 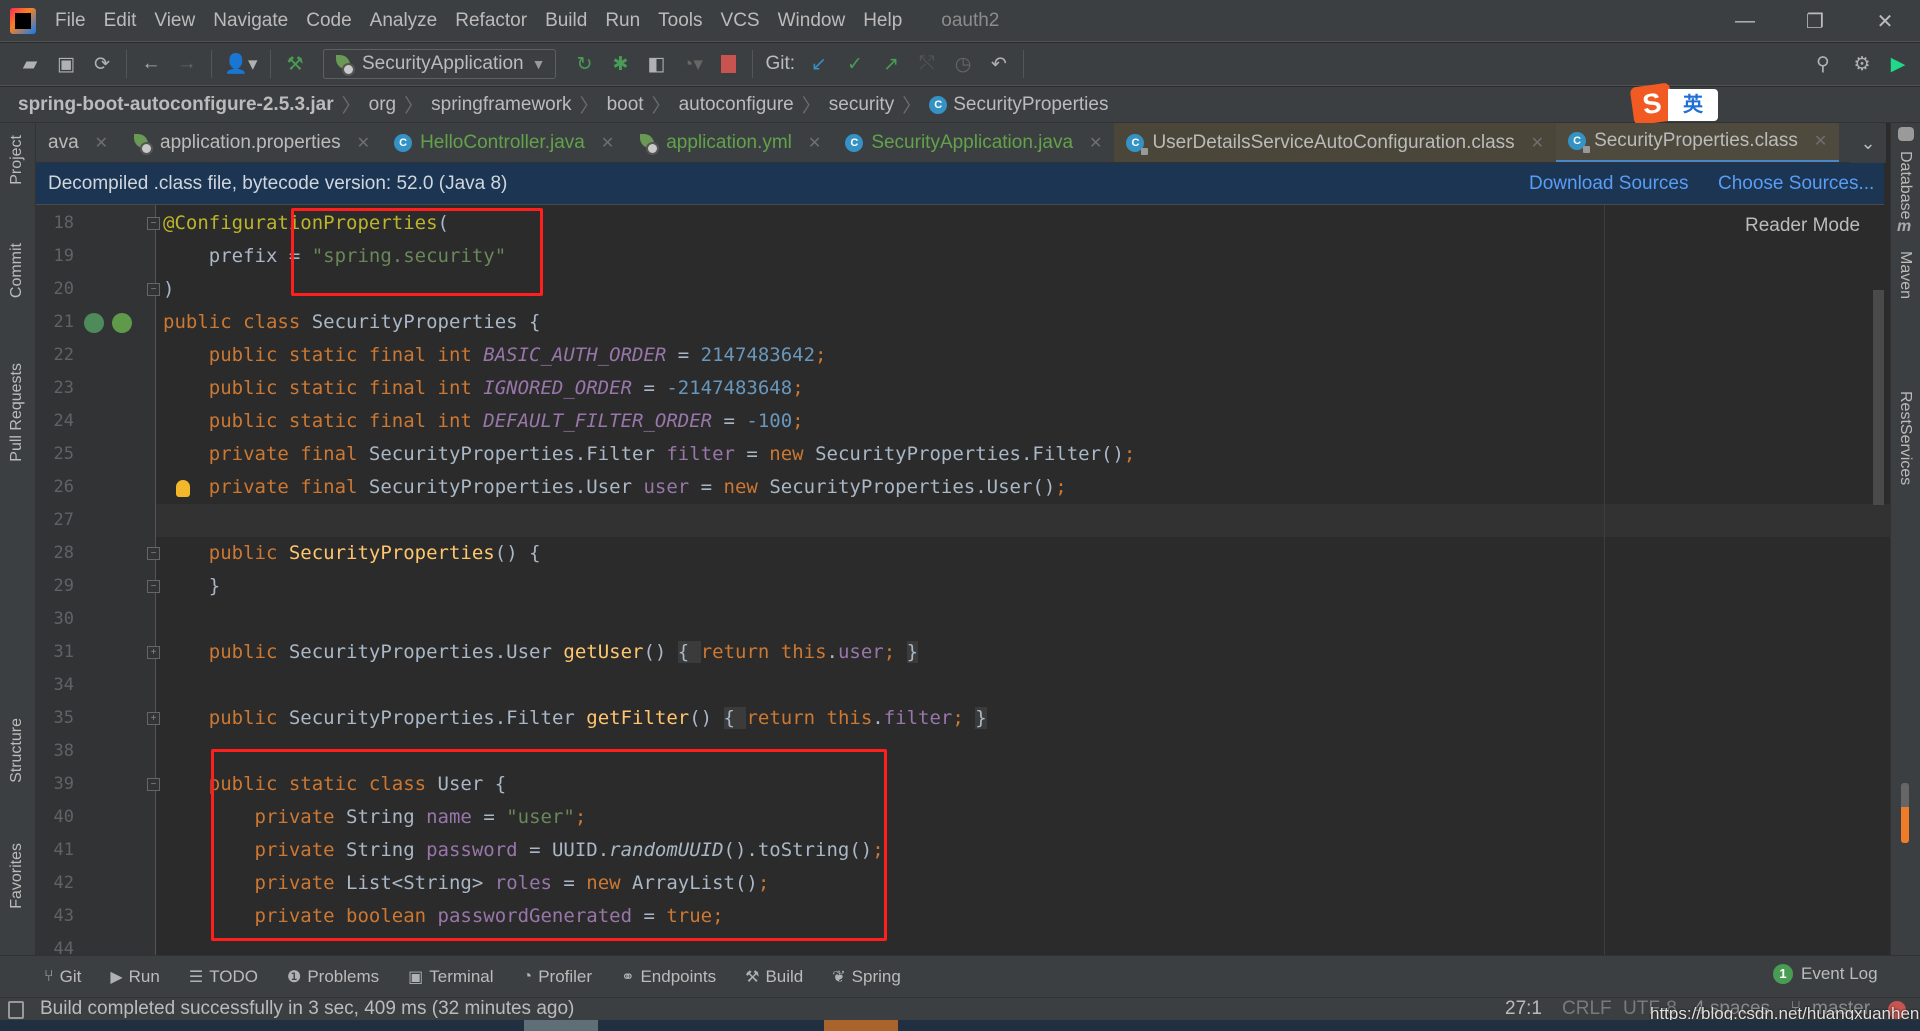 I want to click on line-number: 20, so click(x=55, y=289).